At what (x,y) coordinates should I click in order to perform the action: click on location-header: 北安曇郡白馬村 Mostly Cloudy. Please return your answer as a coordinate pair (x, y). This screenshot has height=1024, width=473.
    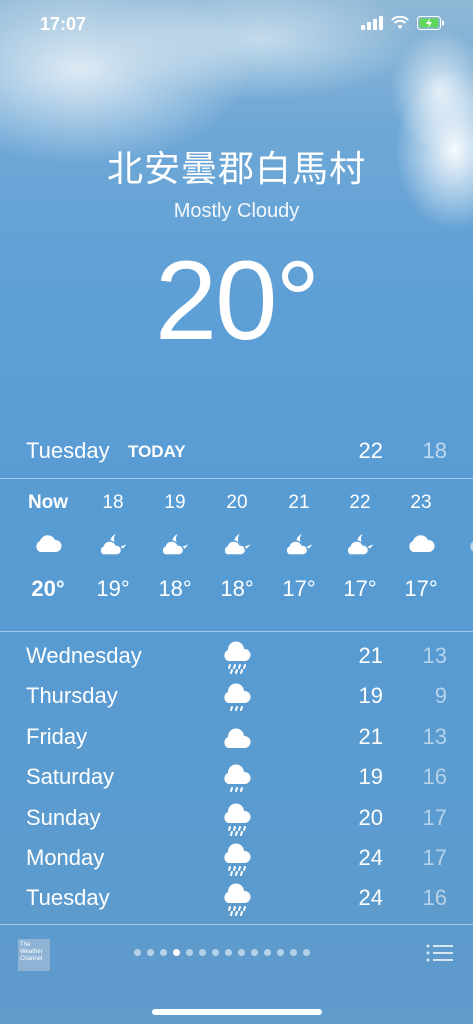
    Looking at the image, I should click on (236, 181).